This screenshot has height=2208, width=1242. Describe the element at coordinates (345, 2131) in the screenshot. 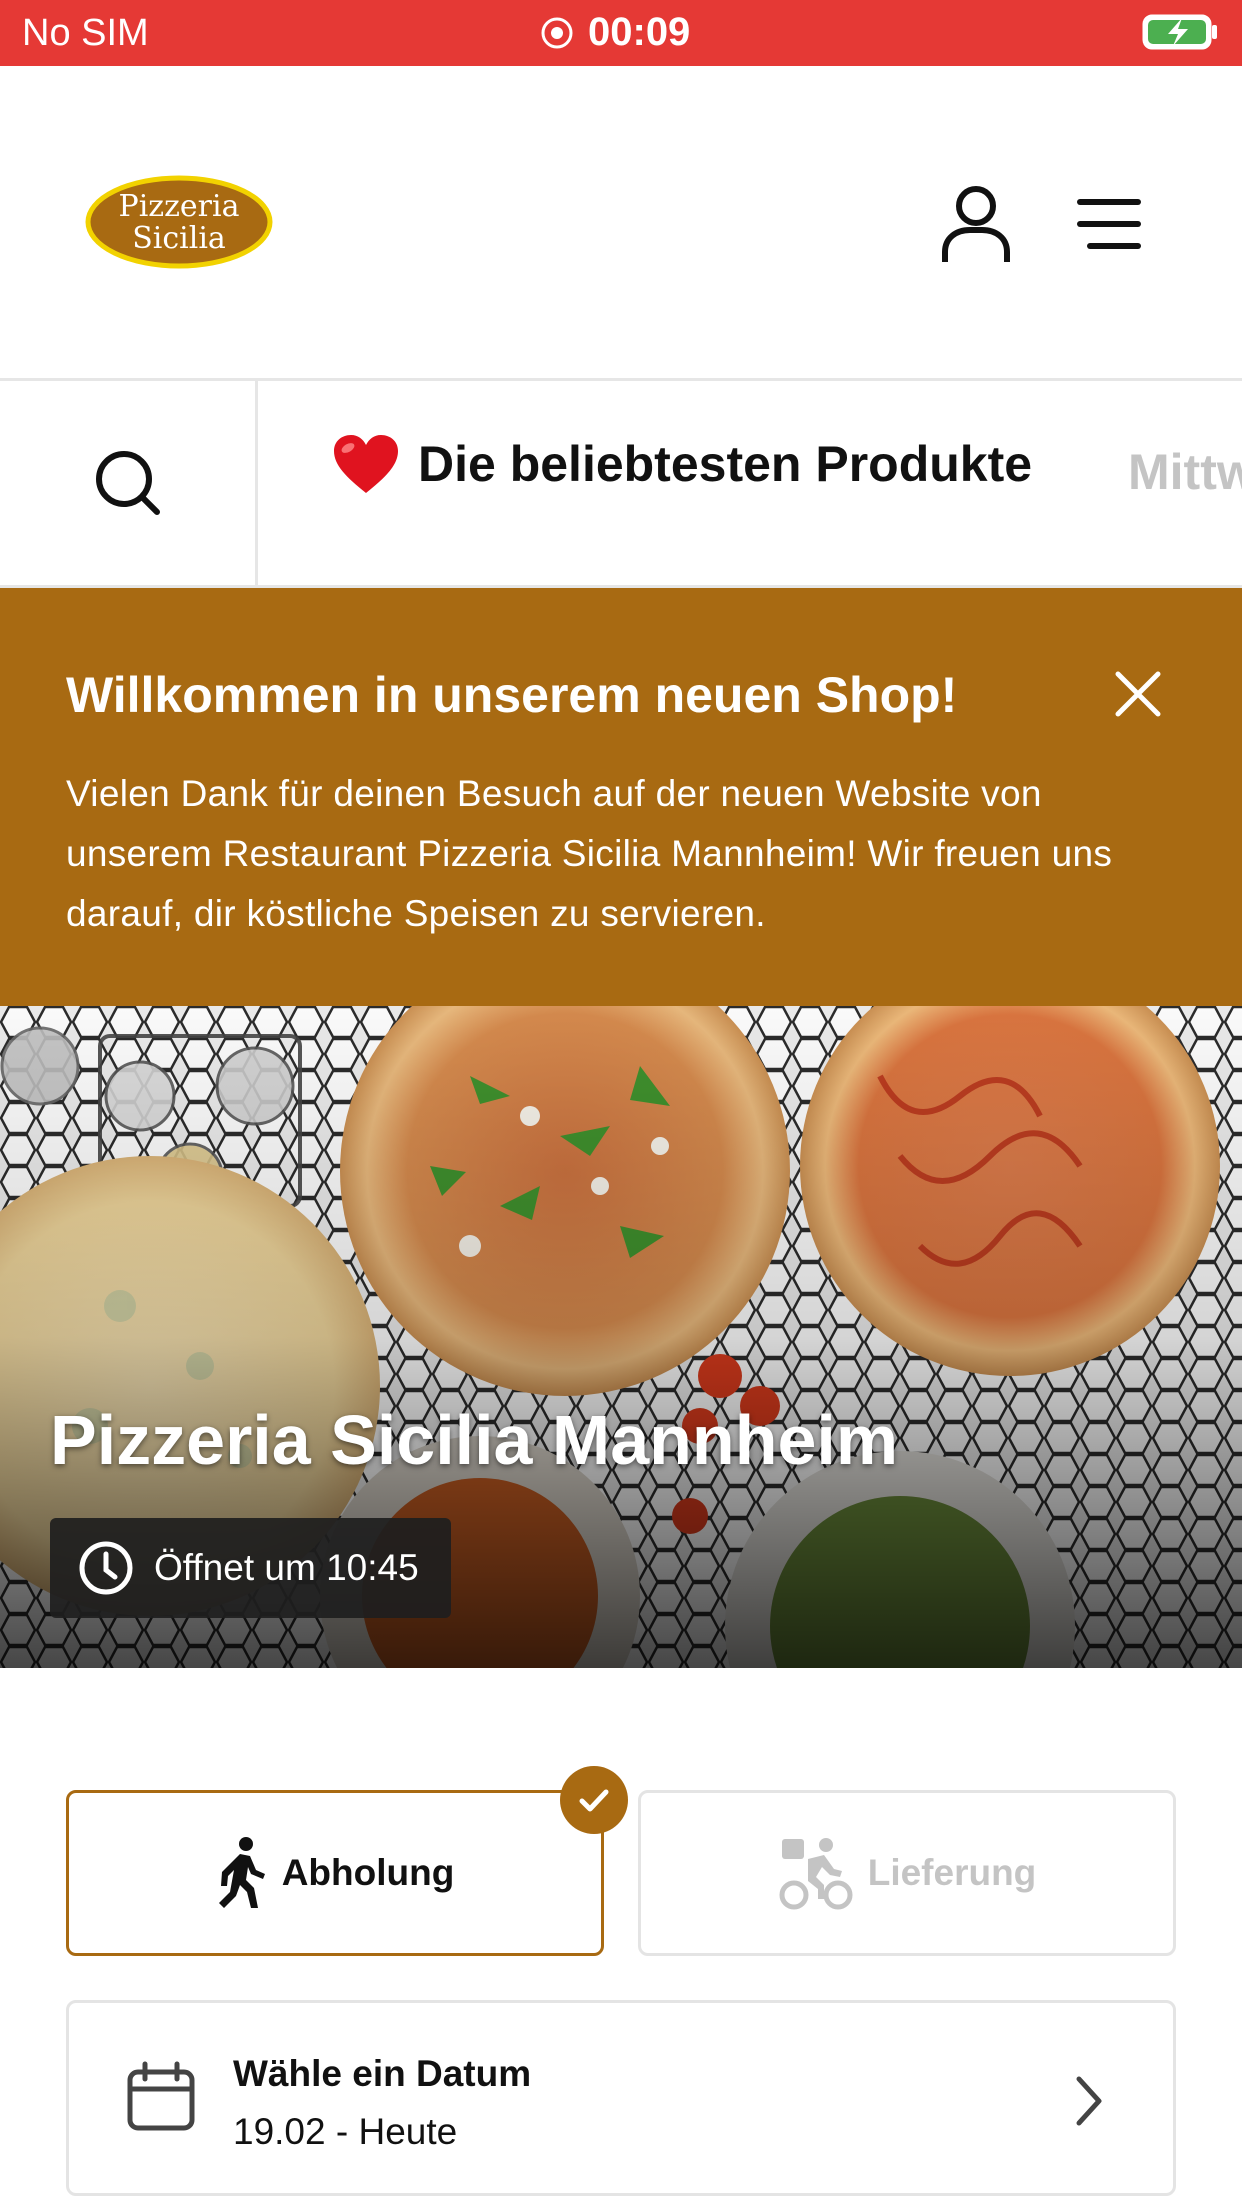

I see `date-value: 19.02 - Heute` at that location.